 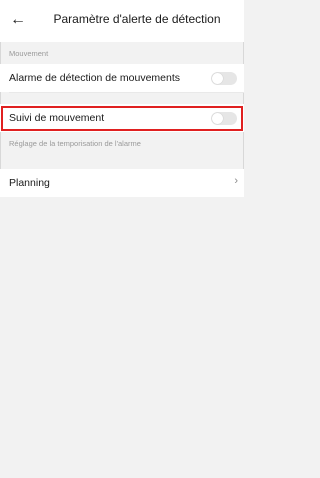 What do you see at coordinates (224, 78) in the screenshot?
I see `motion-alarm-toggle` at bounding box center [224, 78].